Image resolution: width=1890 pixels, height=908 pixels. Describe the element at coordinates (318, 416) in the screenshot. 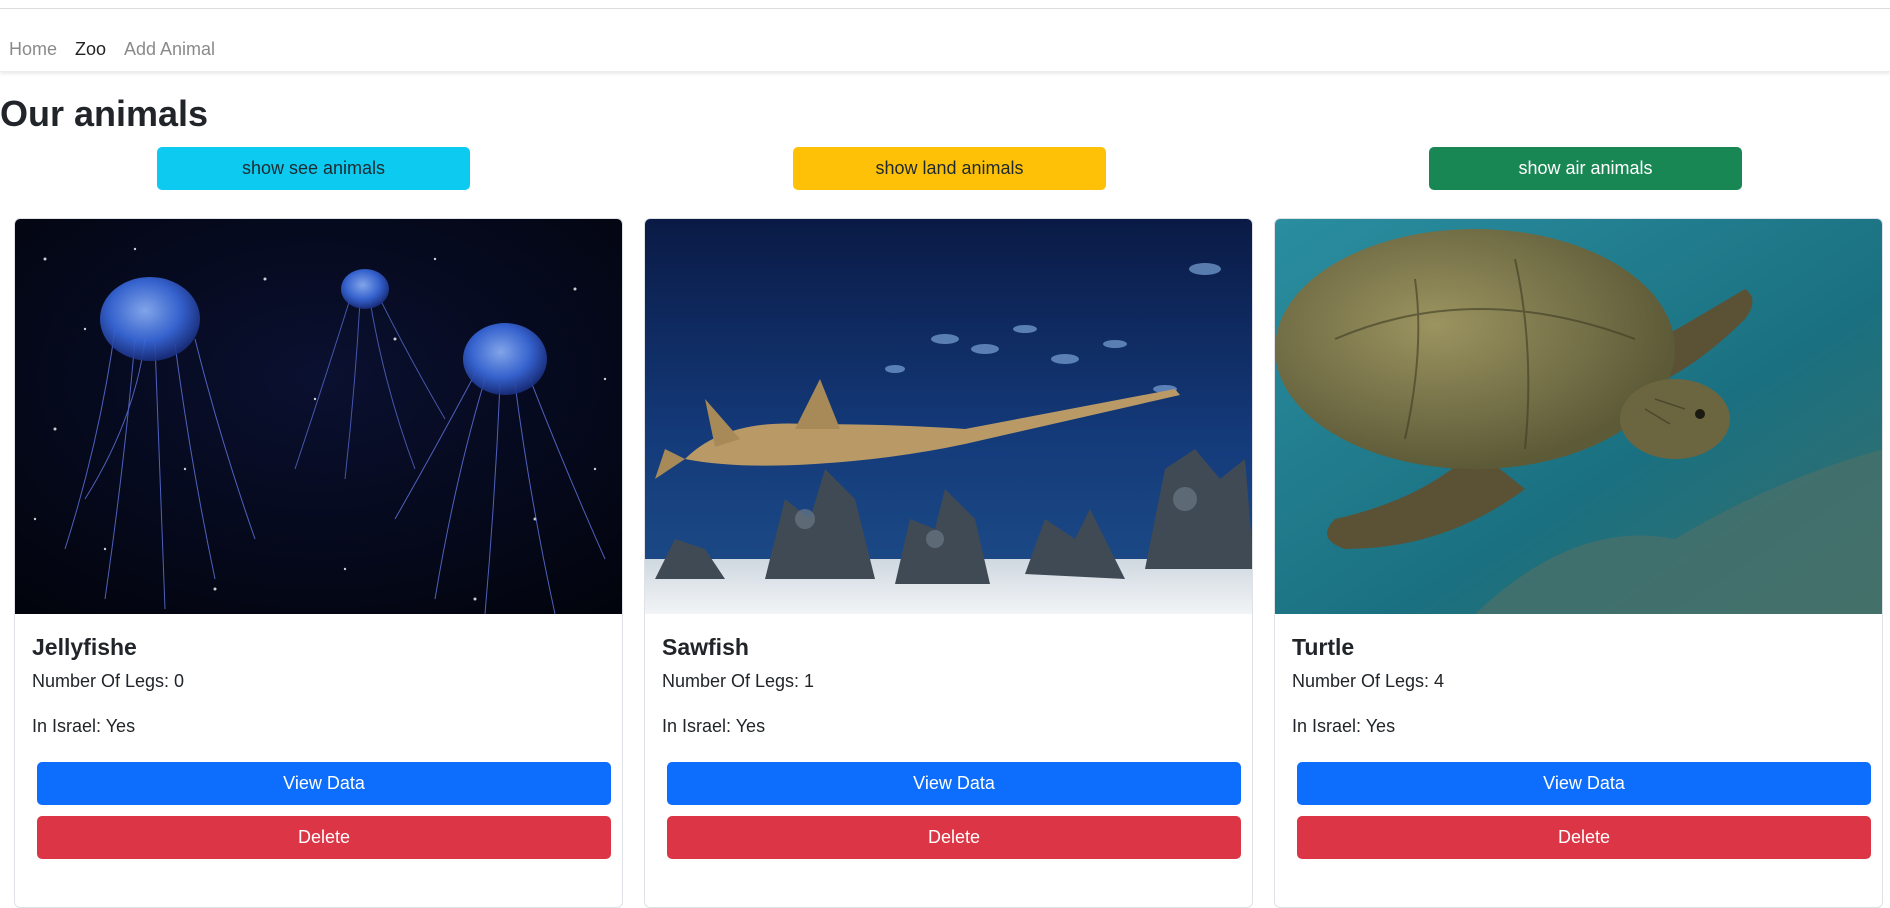

I see `jellyfish-image` at that location.